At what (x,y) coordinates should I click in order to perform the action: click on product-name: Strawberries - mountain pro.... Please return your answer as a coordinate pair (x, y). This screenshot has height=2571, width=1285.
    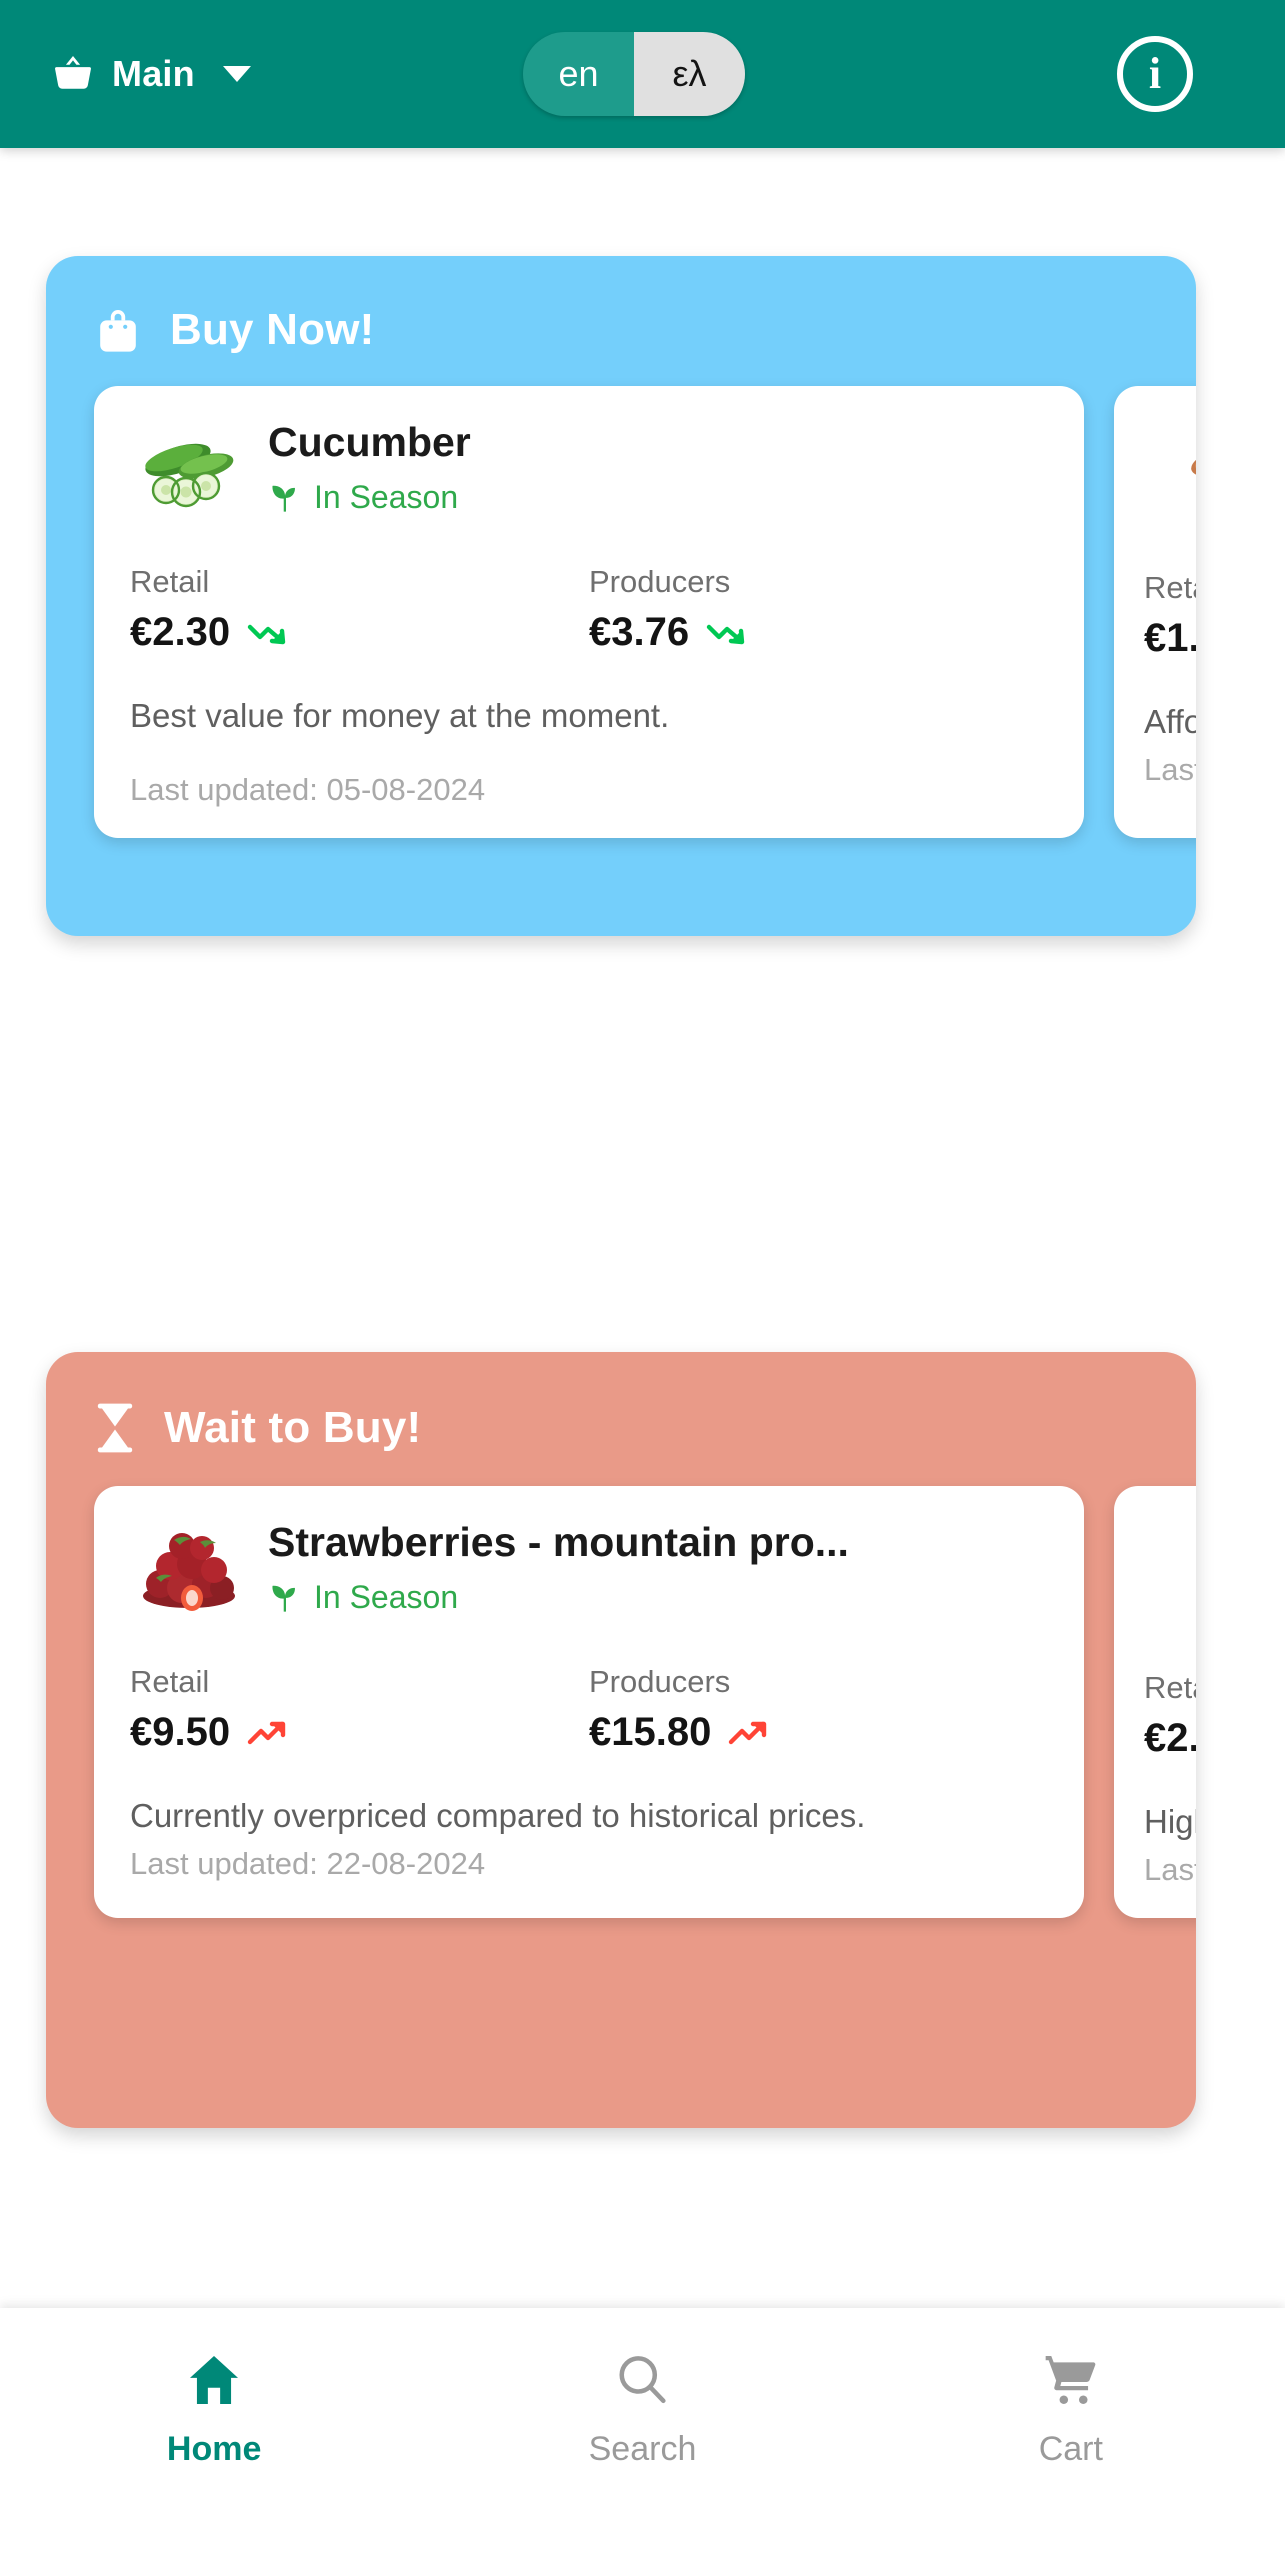
    Looking at the image, I should click on (558, 1542).